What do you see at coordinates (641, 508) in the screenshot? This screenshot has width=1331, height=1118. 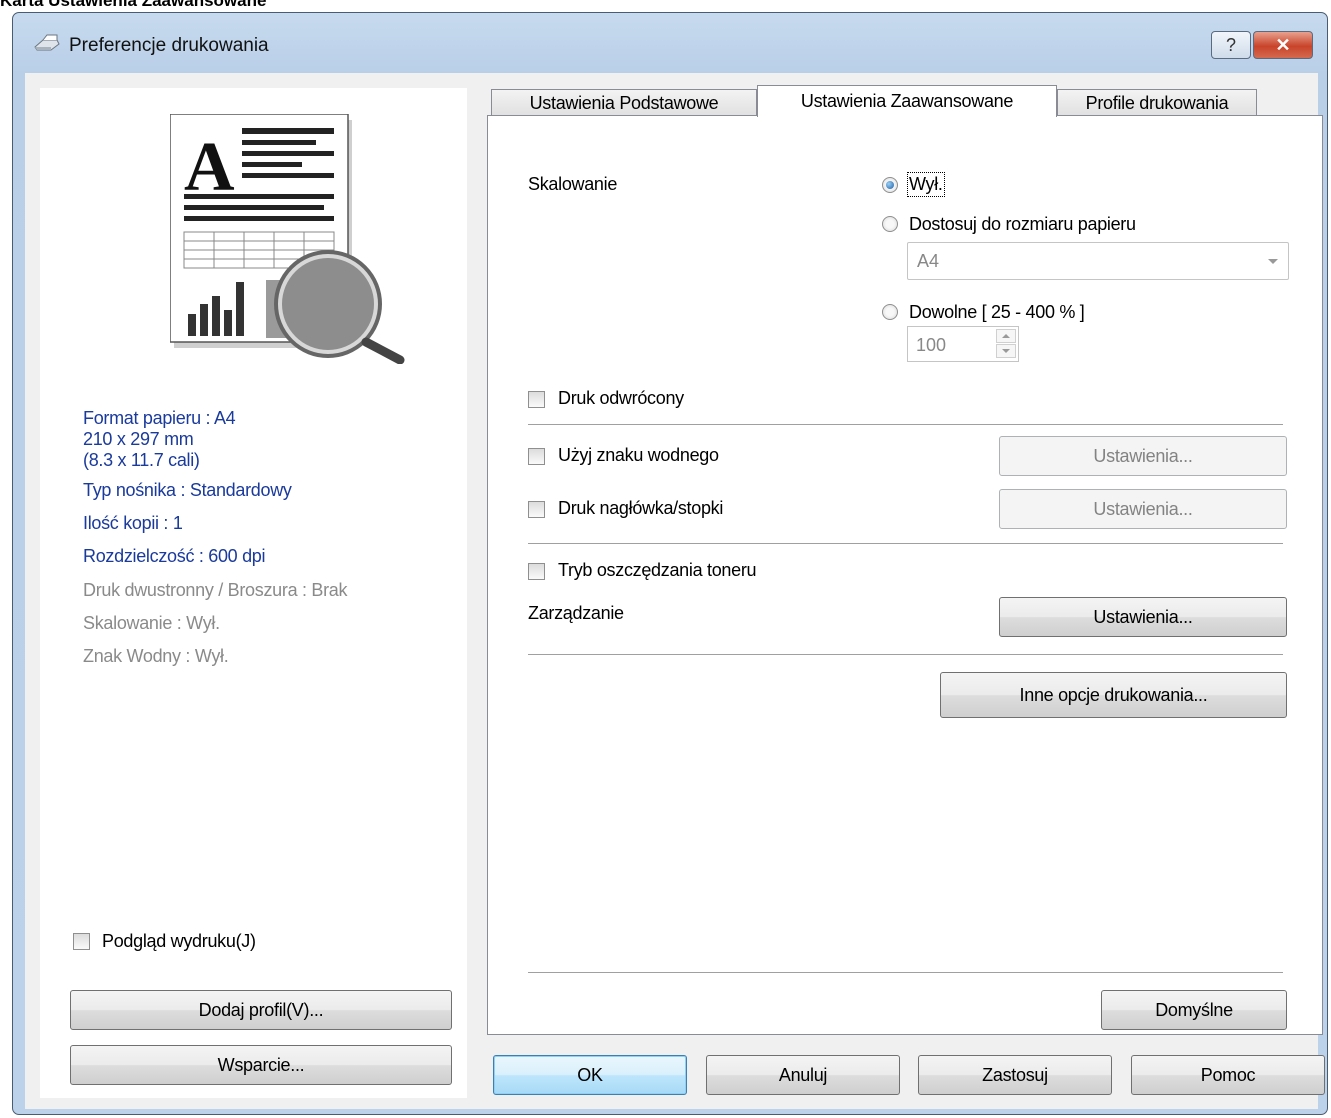 I see `header-footer-label: Druk nagłówka/stopki` at bounding box center [641, 508].